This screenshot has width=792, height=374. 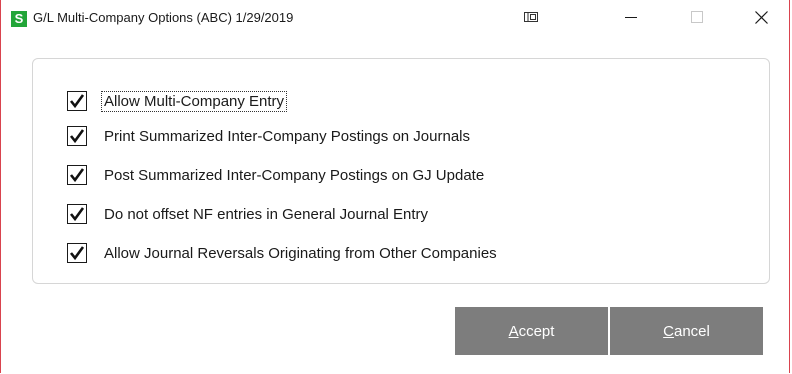 I want to click on cancel-label-rest: ancel, so click(x=691, y=331).